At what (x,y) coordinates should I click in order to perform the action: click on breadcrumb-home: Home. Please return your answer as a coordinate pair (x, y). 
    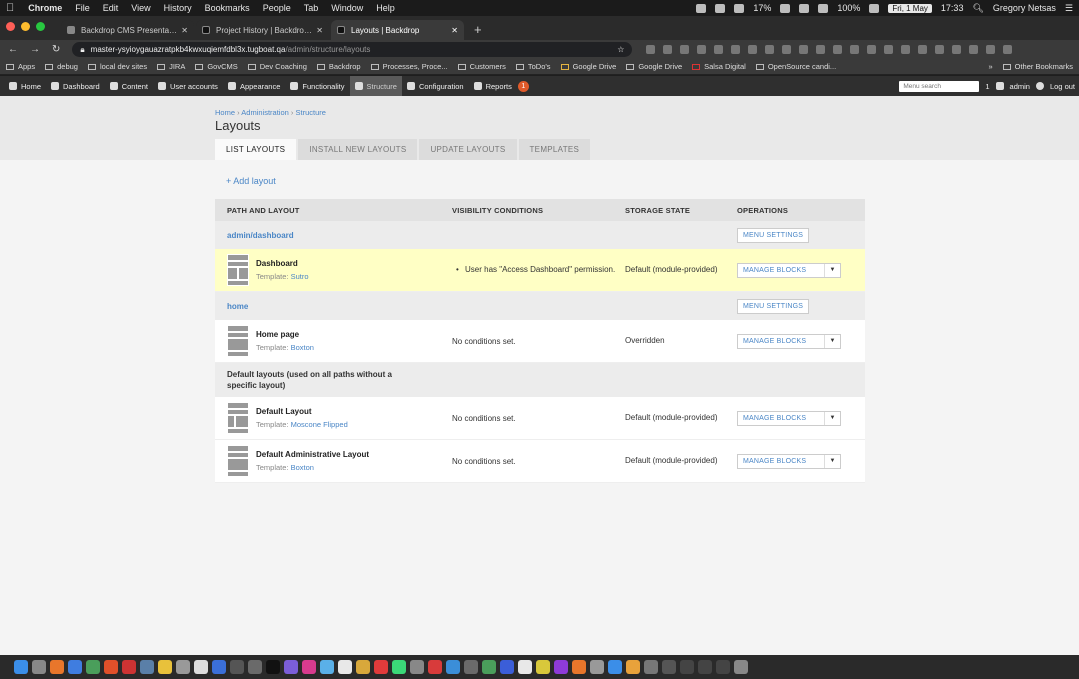
    Looking at the image, I should click on (225, 112).